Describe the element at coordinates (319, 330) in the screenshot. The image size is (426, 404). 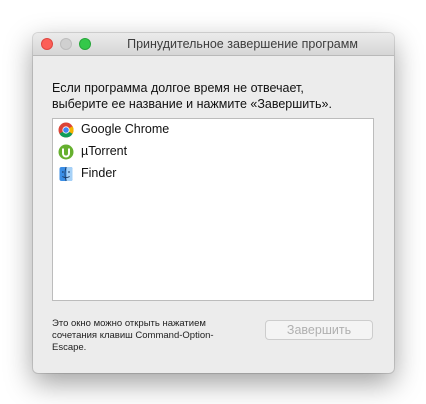
I see `force-quit-button: Завершить` at that location.